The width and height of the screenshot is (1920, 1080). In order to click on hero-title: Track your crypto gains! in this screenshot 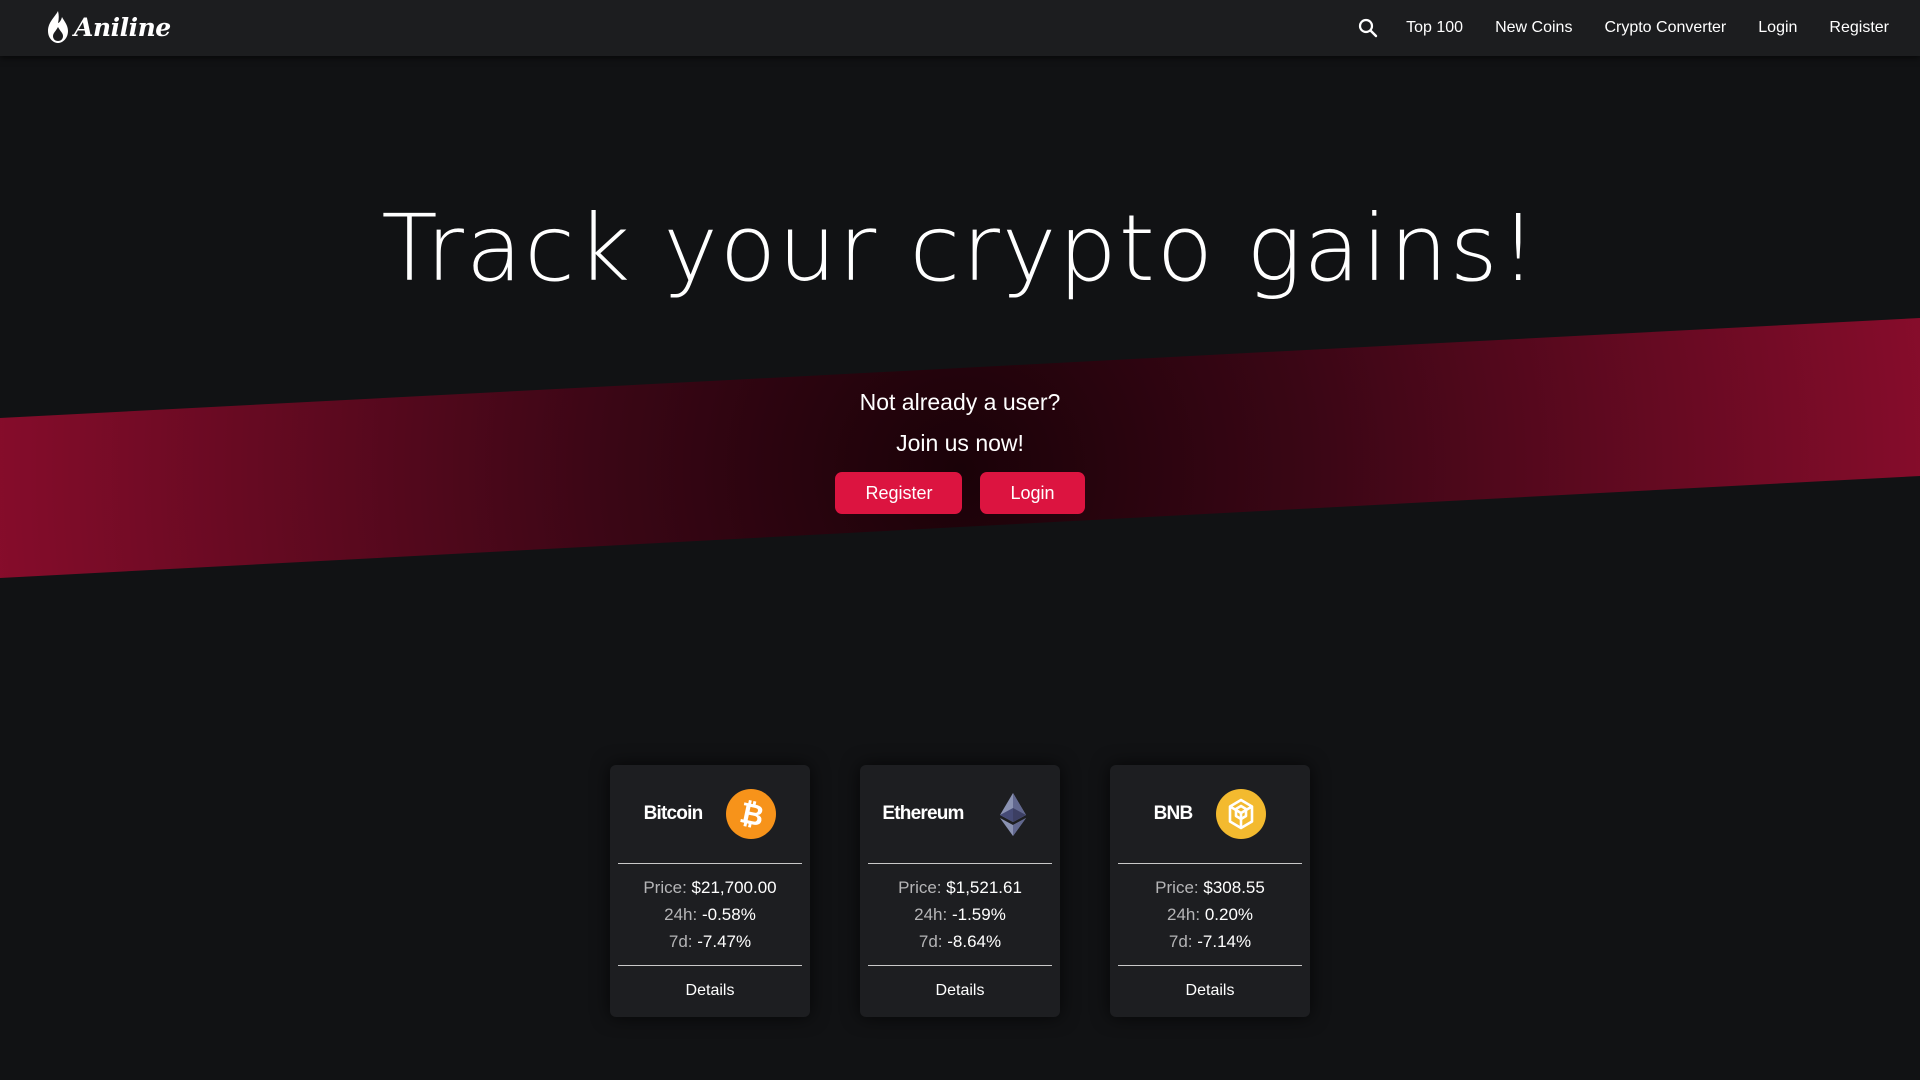, I will do `click(960, 248)`.